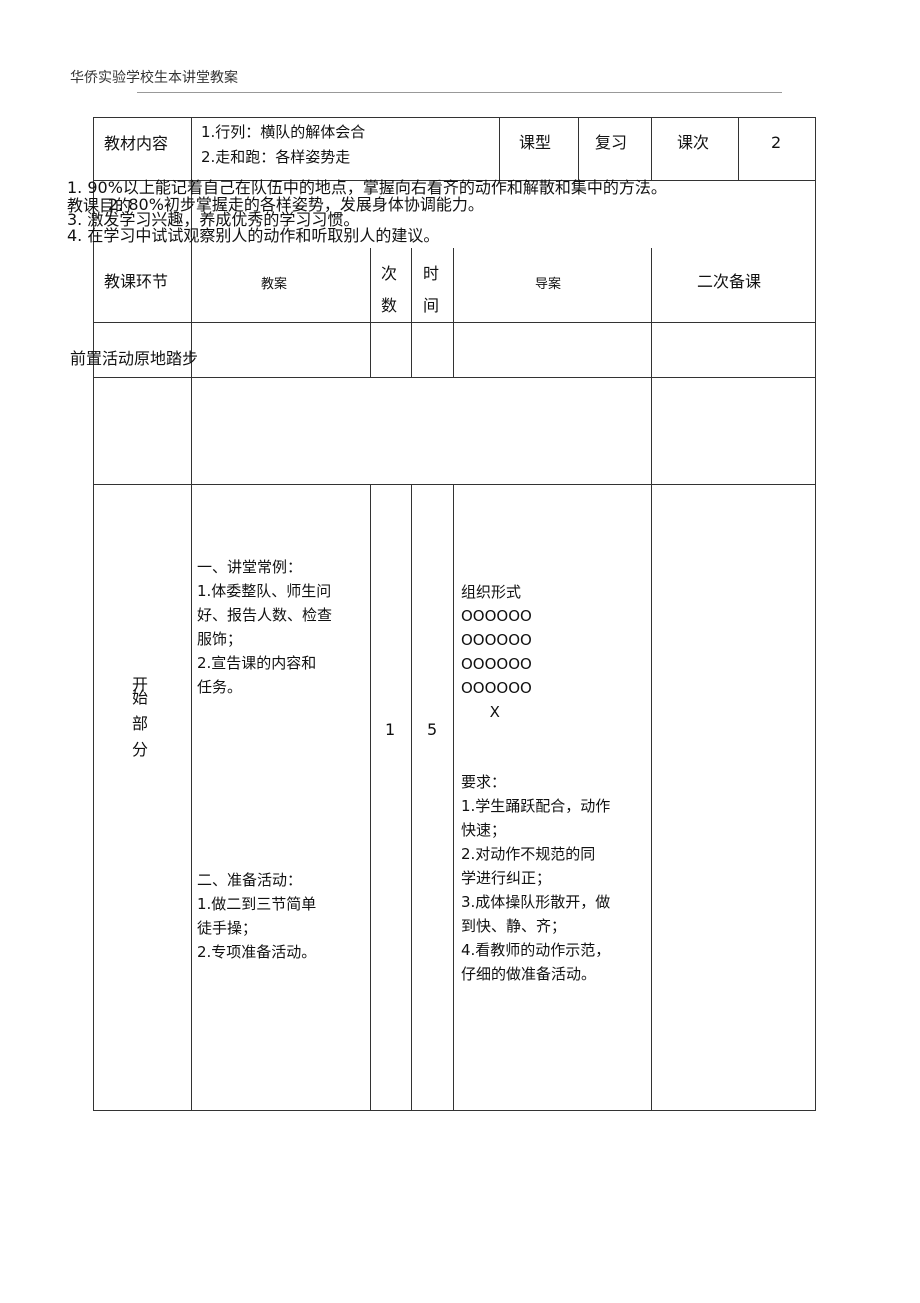 Image resolution: width=920 pixels, height=1303 pixels. I want to click on school-title: 华侨实验学校生本讲堂教案, so click(154, 78).